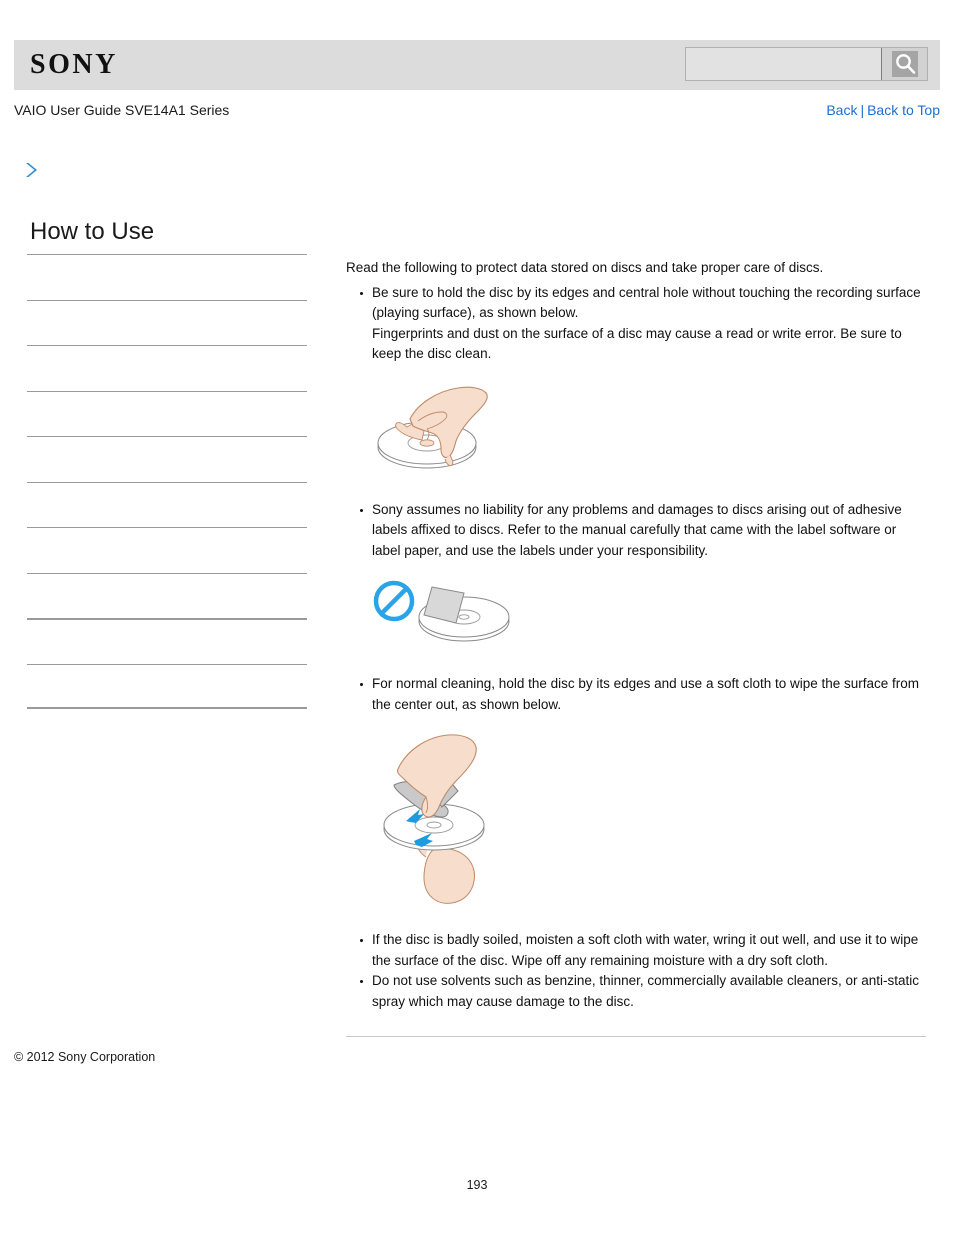 This screenshot has height=1235, width=954. I want to click on search-button, so click(904, 64).